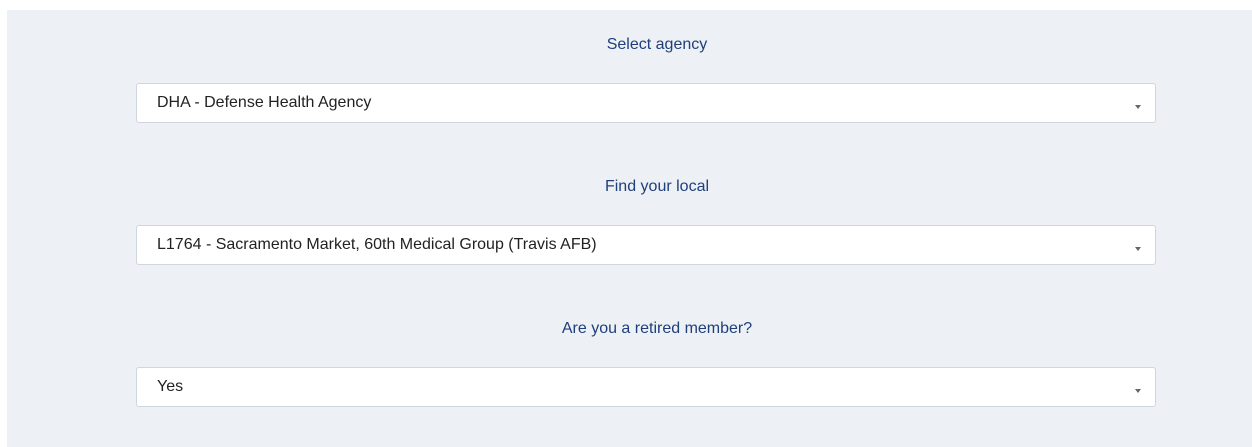 The height and width of the screenshot is (447, 1252). What do you see at coordinates (657, 186) in the screenshot?
I see `local-label: Find your local` at bounding box center [657, 186].